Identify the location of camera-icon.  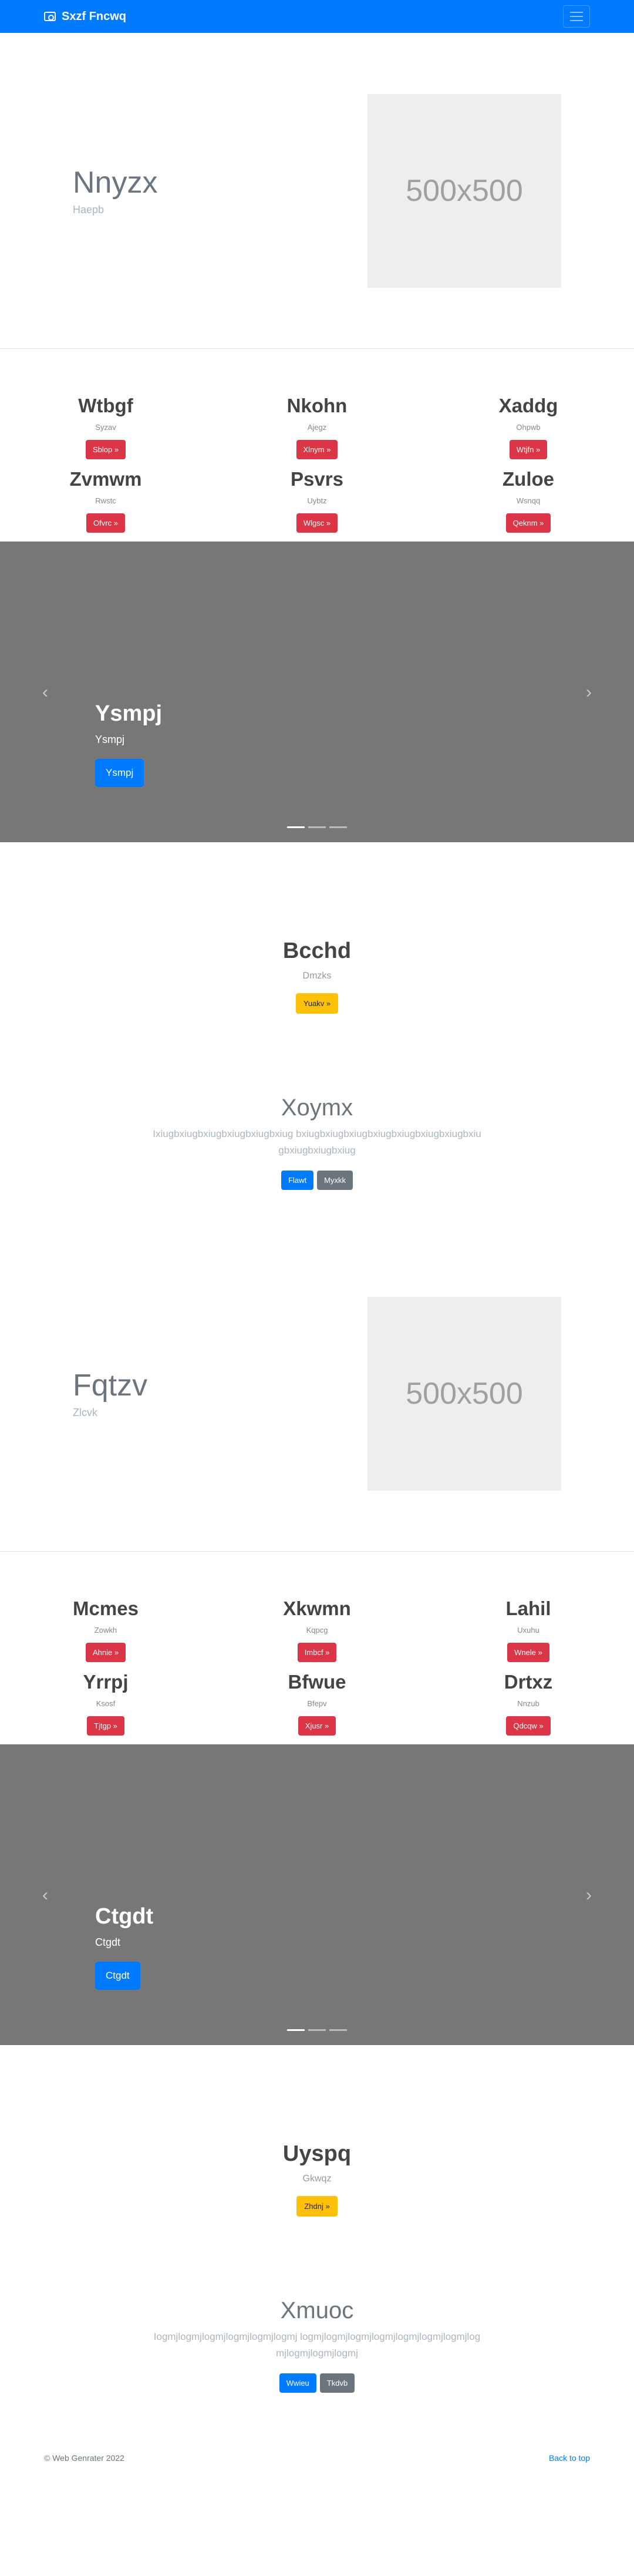
(50, 16).